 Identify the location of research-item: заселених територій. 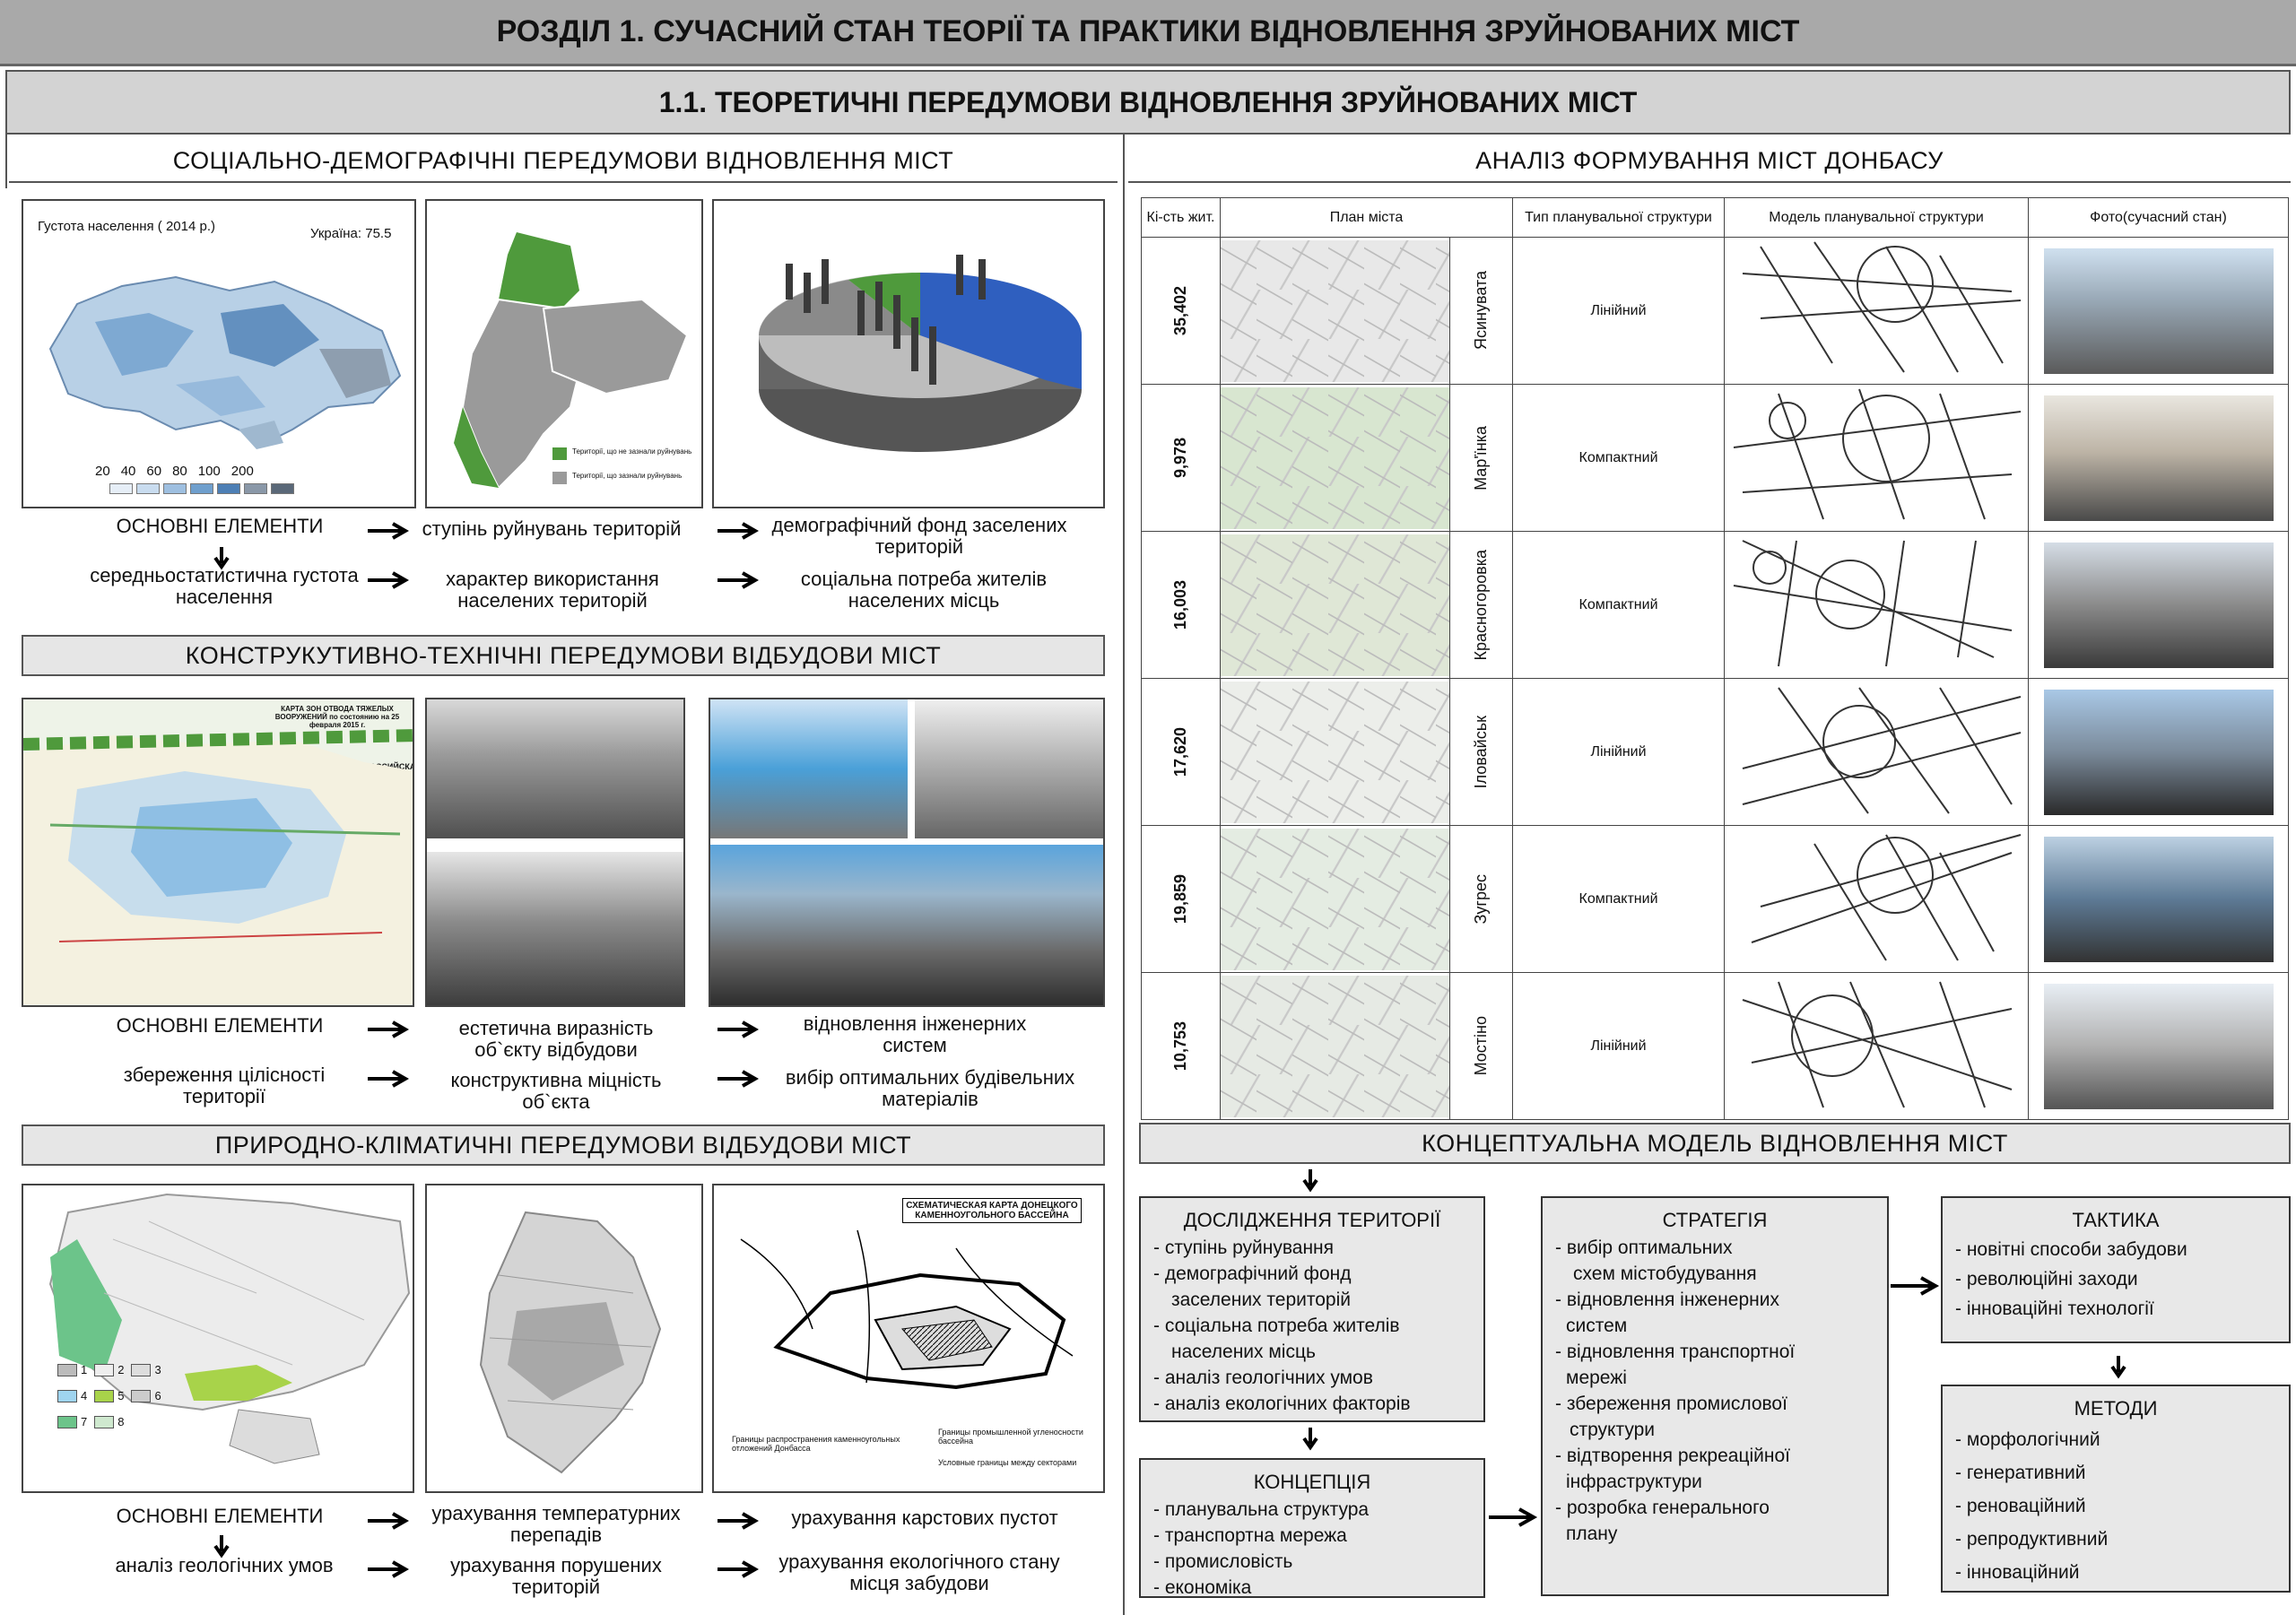
(1261, 1299).